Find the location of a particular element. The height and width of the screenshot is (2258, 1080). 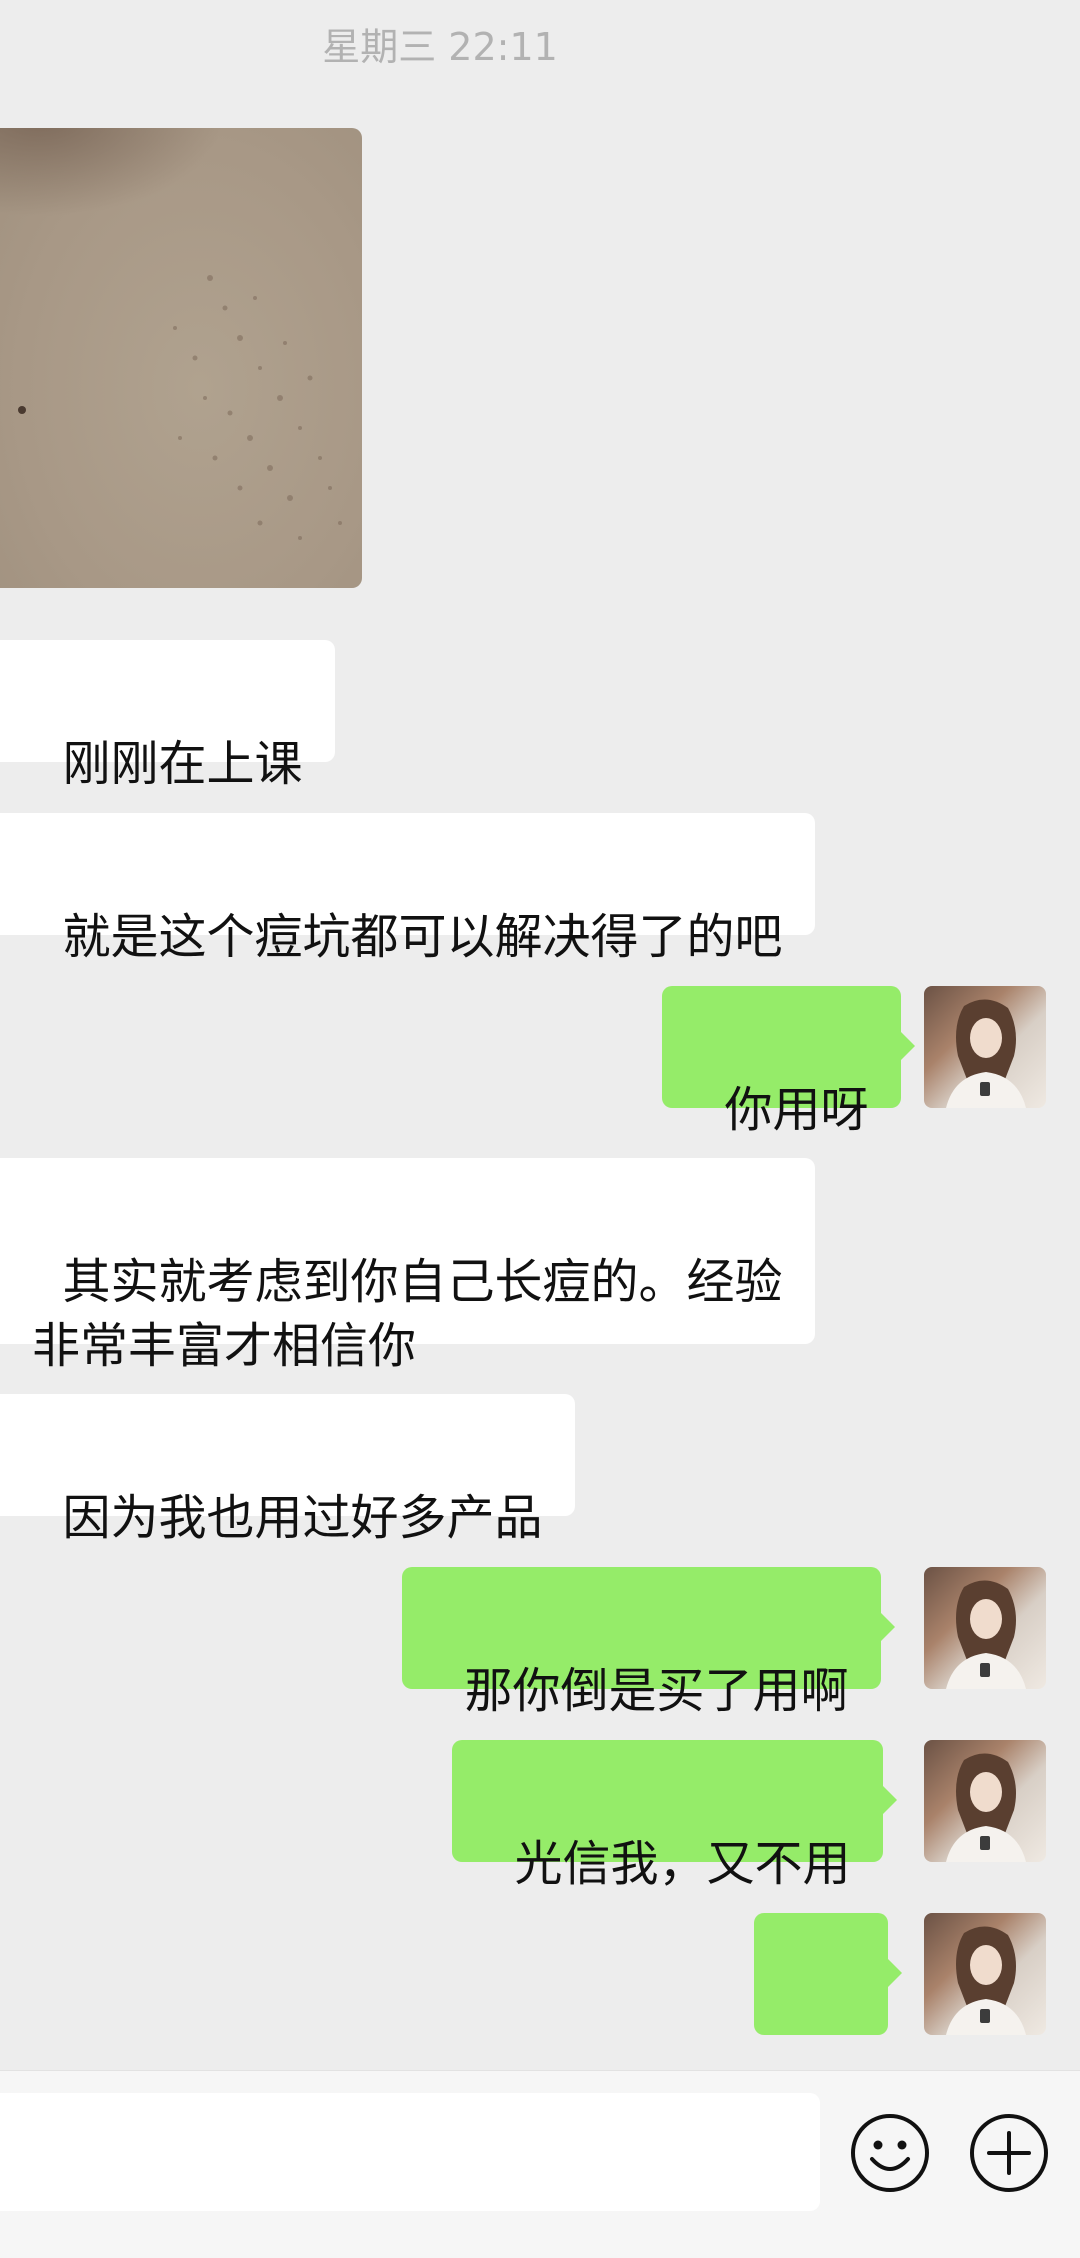

message-text: 你用呀 is located at coordinates (796, 1110).